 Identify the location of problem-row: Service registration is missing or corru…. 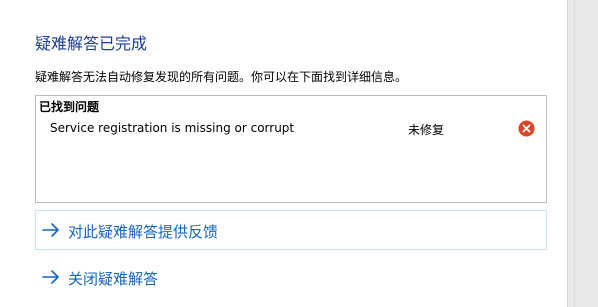
(291, 129).